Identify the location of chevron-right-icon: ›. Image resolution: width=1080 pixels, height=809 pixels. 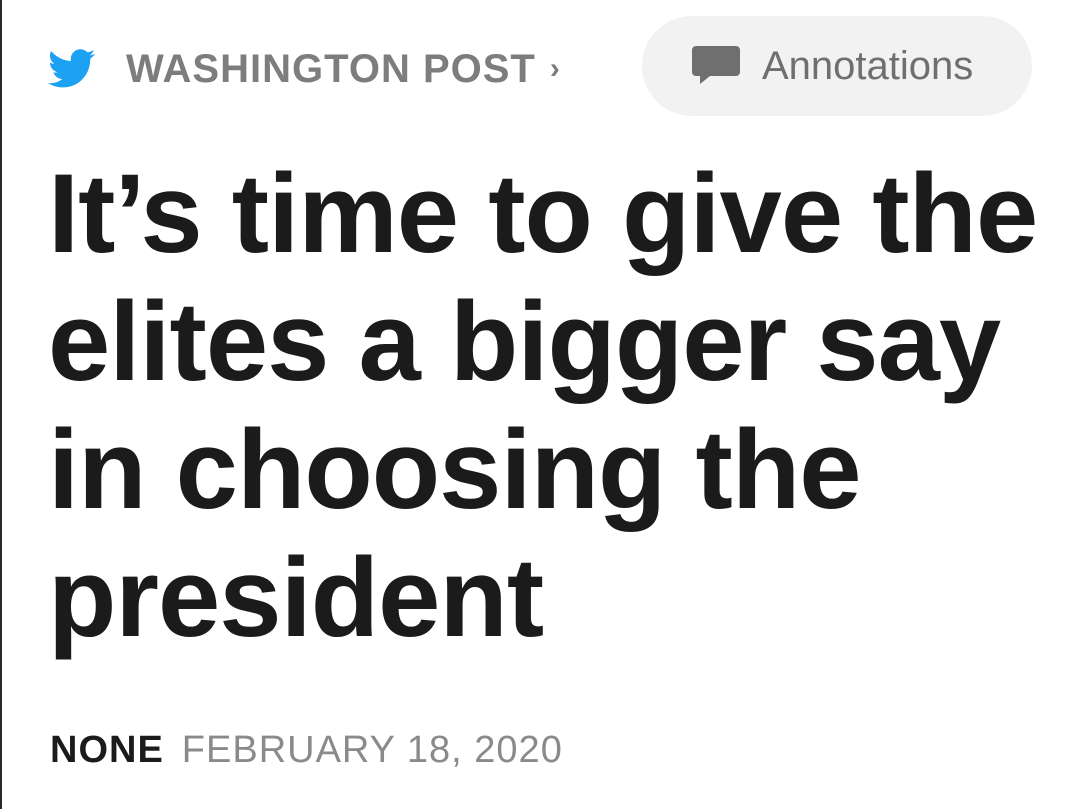
(554, 68).